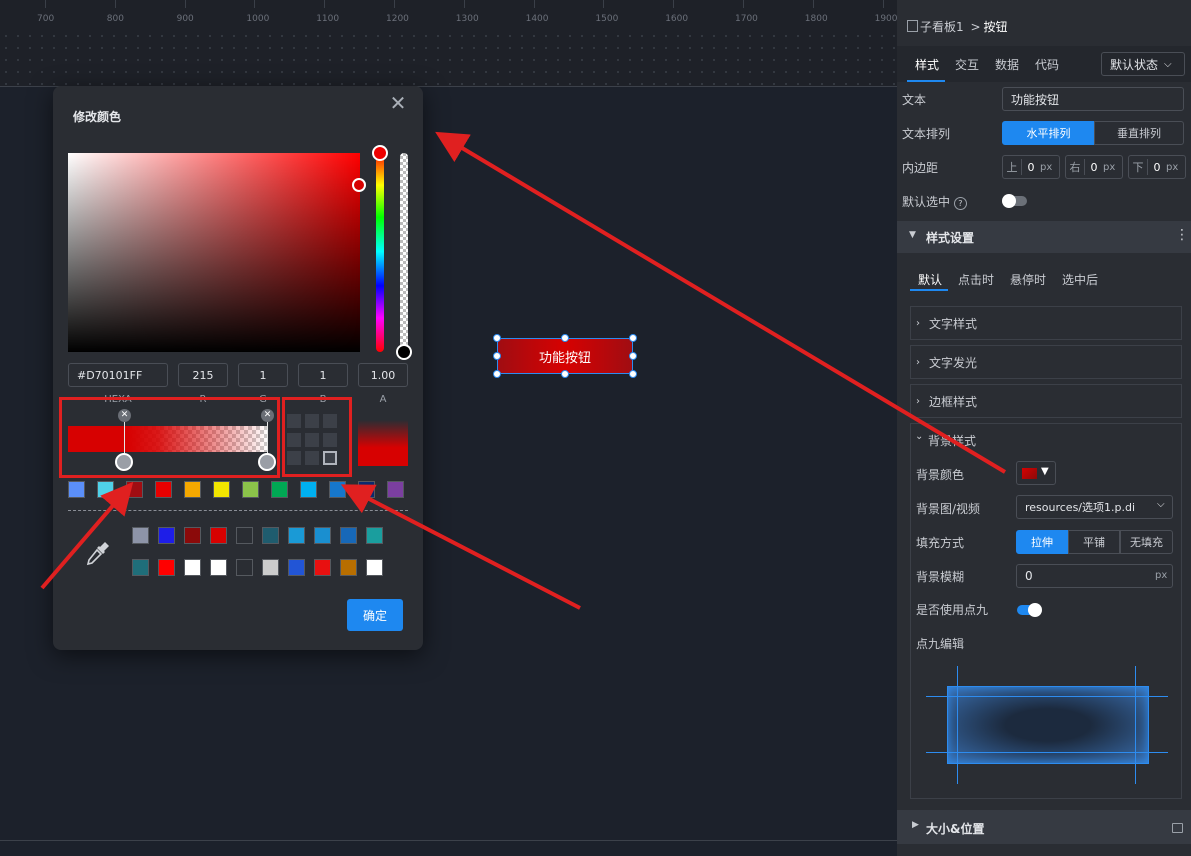  What do you see at coordinates (497, 374) in the screenshot?
I see `resize-handle-sw` at bounding box center [497, 374].